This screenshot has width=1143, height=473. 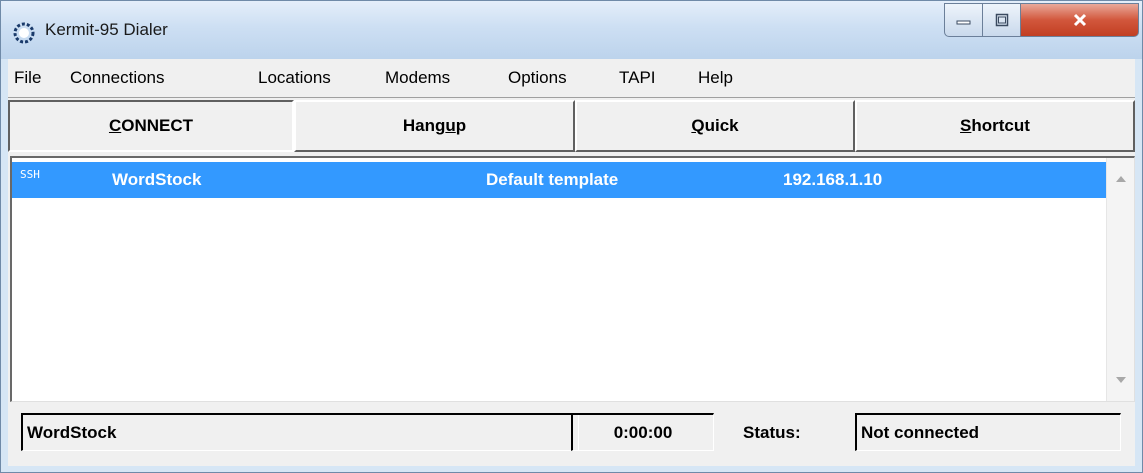 I want to click on close-icon, so click(x=1079, y=20).